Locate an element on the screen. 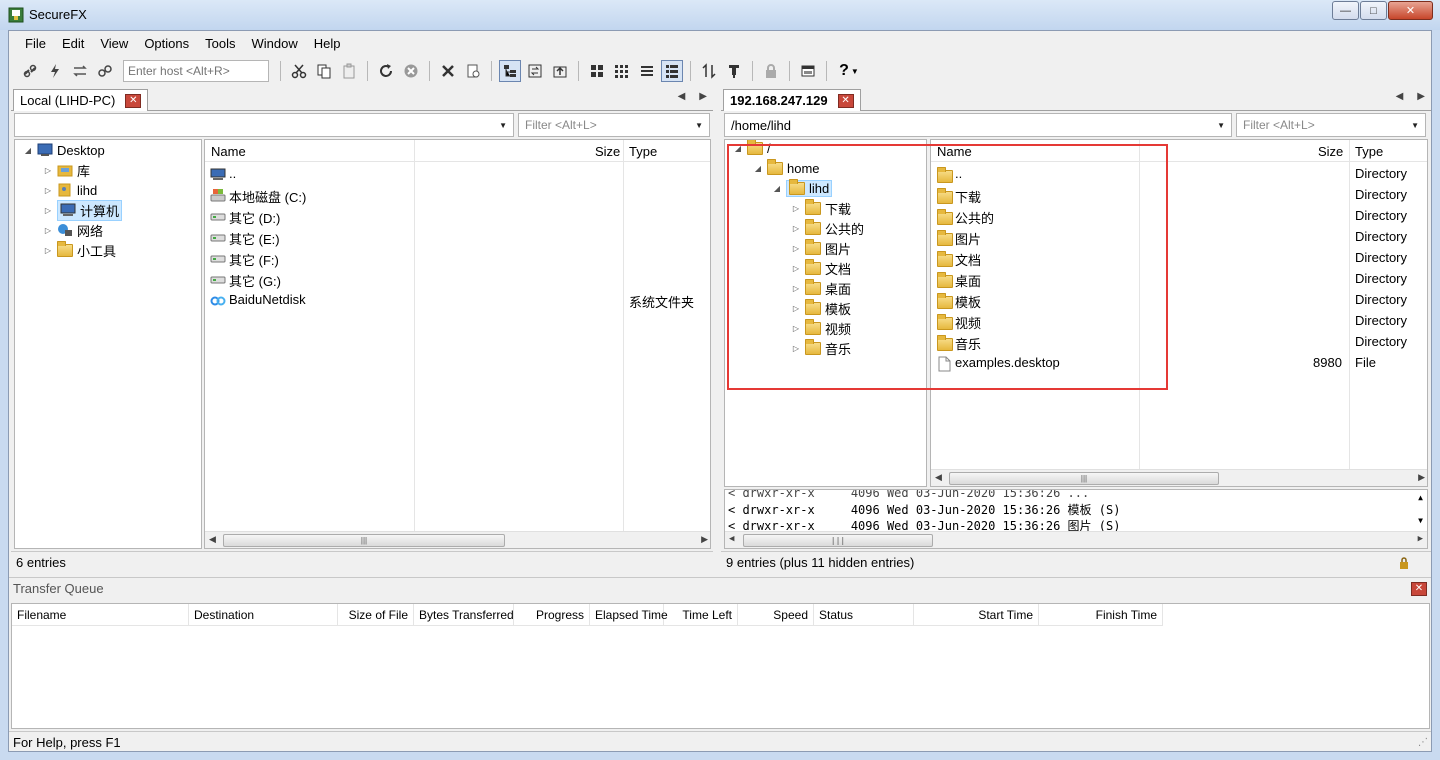 The height and width of the screenshot is (760, 1440). local-folder-tree: ◢ Desktop ▷ 库 ▷ lihd ▷ 计算机 ▷ 网络 ▷ 小工具 is located at coordinates (108, 344).